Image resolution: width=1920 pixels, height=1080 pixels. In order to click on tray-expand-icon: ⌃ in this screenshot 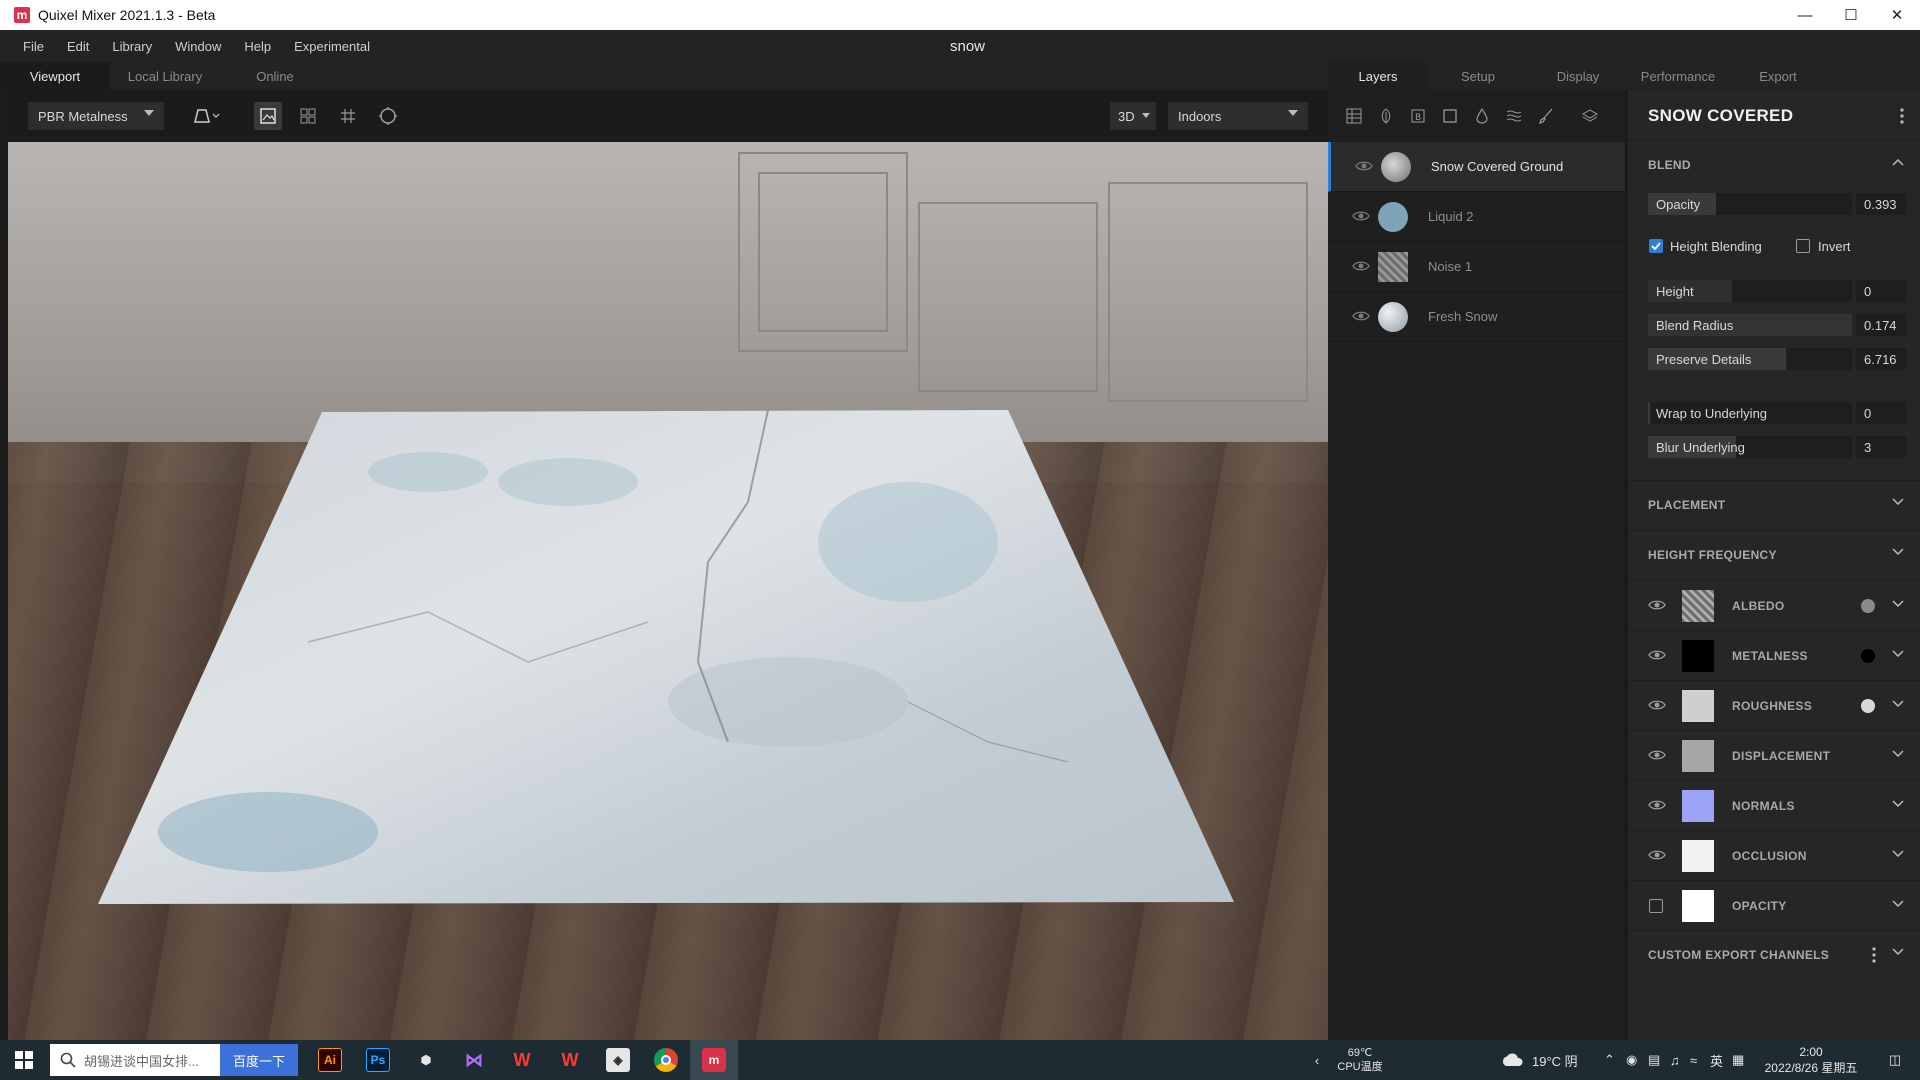, I will do `click(1612, 1060)`.